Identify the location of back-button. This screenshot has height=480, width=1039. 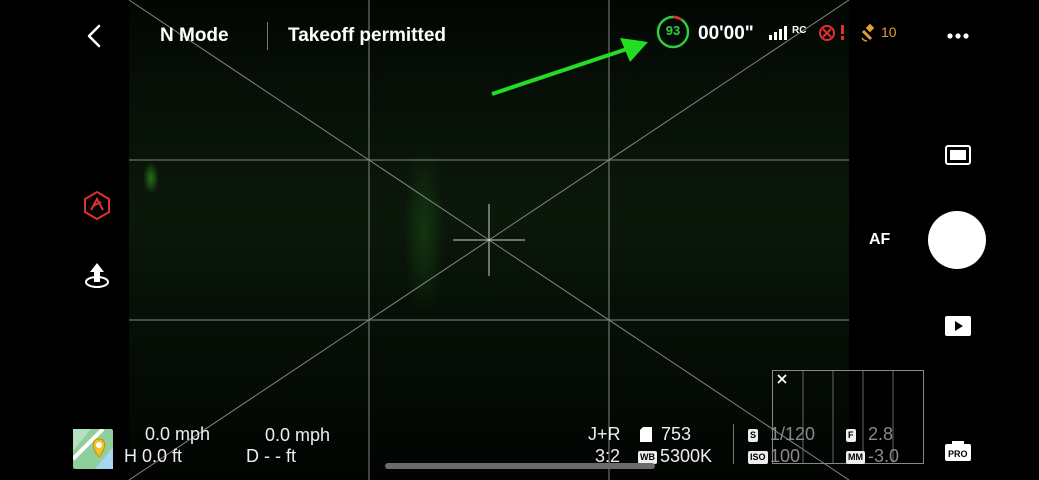
(95, 36).